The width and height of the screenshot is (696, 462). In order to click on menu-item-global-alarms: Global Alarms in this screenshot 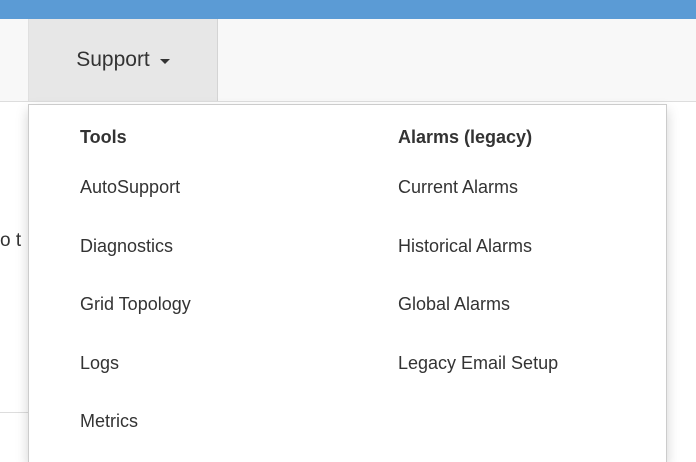, I will do `click(454, 304)`.